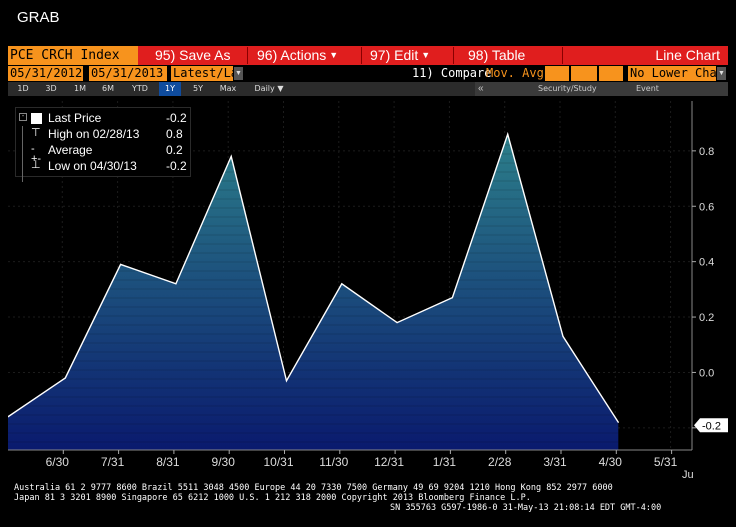 This screenshot has height=527, width=736. I want to click on compare-label: 11) Compare, so click(452, 73).